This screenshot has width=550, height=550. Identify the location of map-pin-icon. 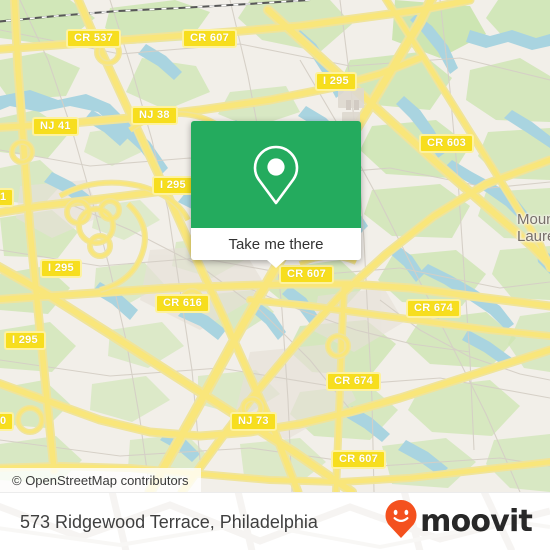
(276, 175).